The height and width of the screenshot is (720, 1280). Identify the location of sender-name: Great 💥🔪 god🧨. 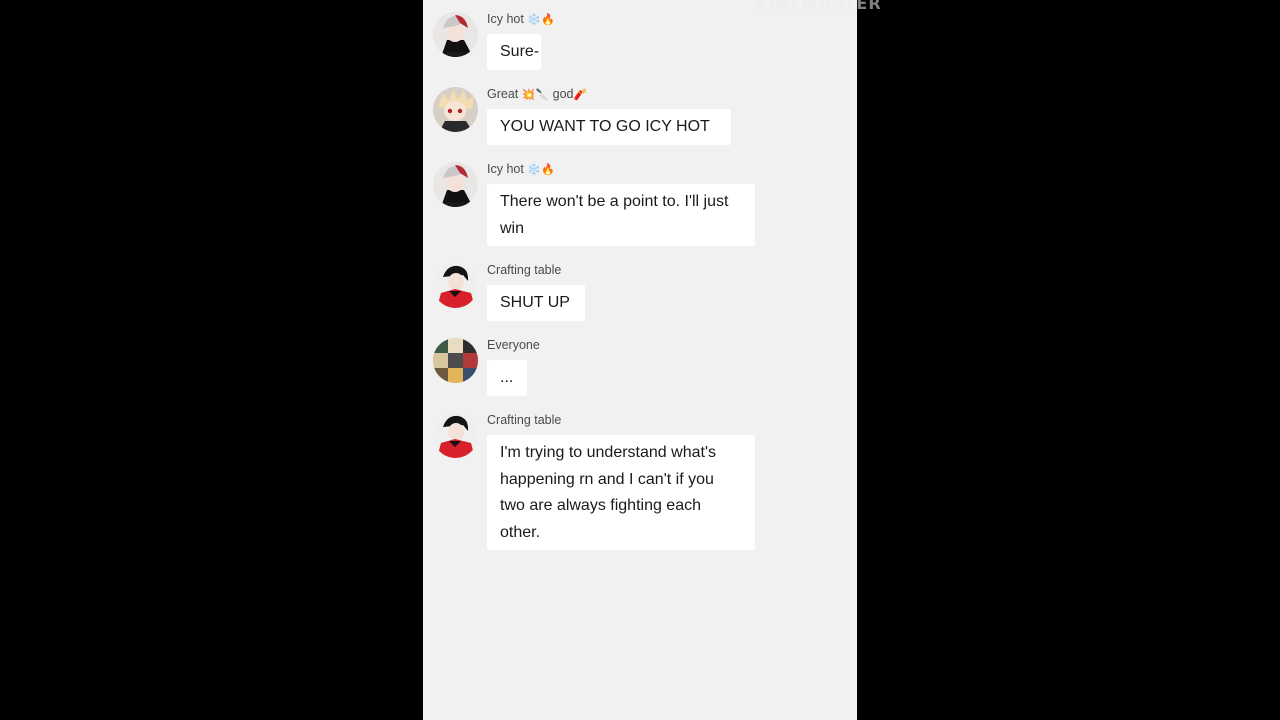
(537, 94).